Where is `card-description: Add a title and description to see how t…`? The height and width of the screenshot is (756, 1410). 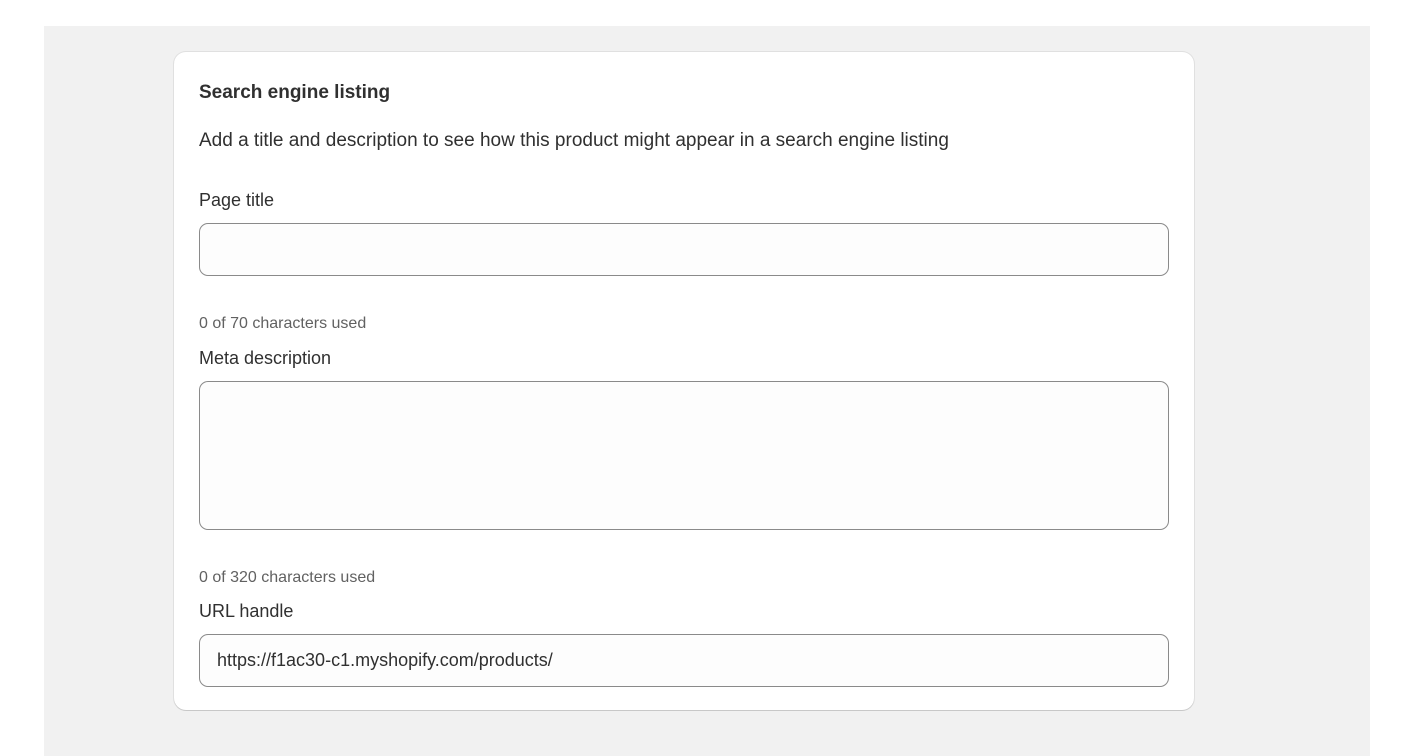
card-description: Add a title and description to see how t… is located at coordinates (574, 140).